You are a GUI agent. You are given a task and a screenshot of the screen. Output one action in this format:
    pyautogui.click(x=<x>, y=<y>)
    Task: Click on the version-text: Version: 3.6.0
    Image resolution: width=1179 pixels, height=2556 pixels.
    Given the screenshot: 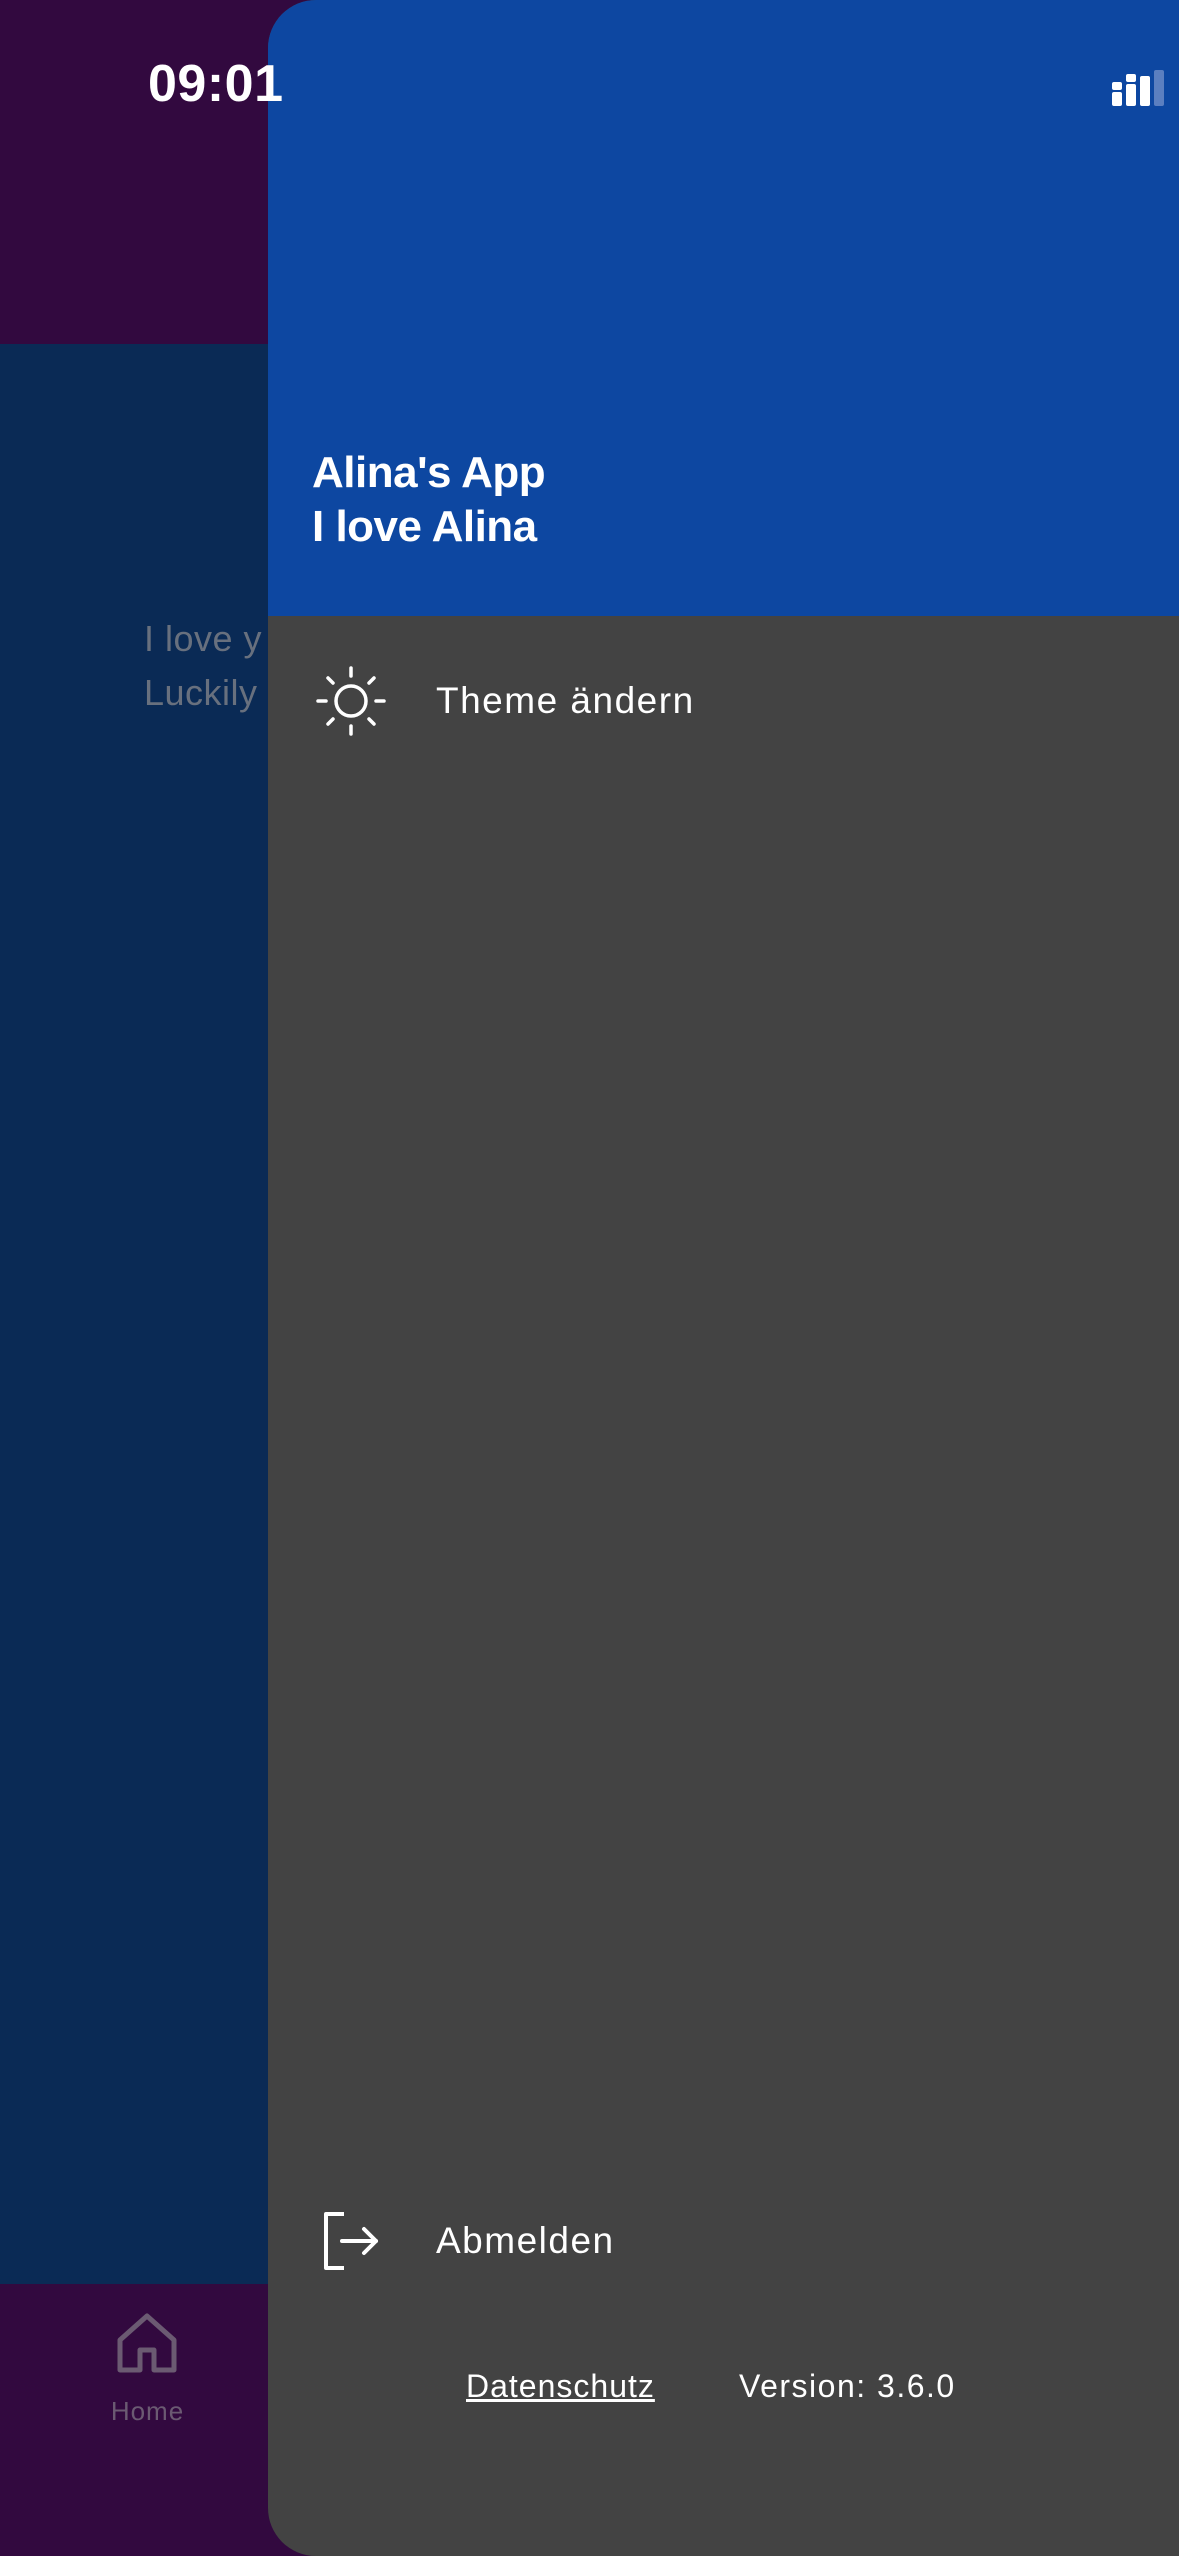 What is the action you would take?
    pyautogui.click(x=847, y=2386)
    